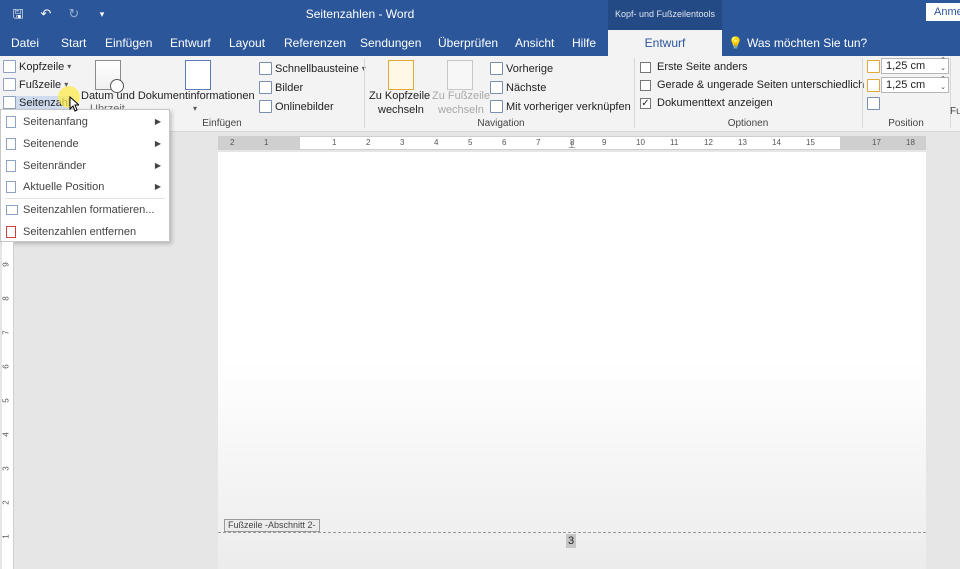 The image size is (960, 569). I want to click on tab-layout: Layout, so click(247, 43).